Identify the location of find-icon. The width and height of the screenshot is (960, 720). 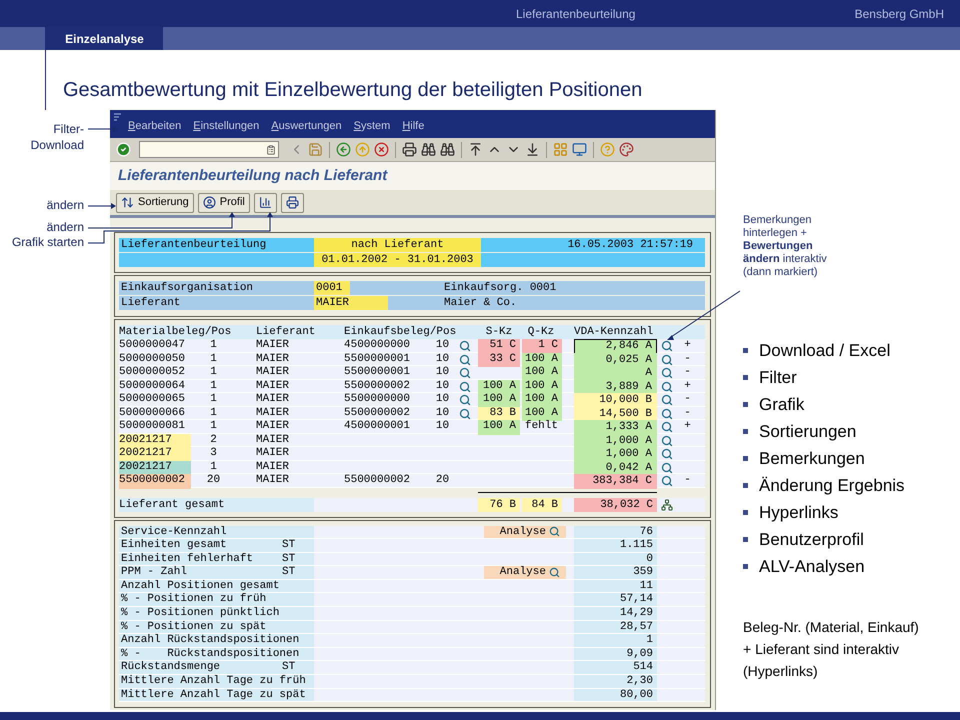
(428, 149).